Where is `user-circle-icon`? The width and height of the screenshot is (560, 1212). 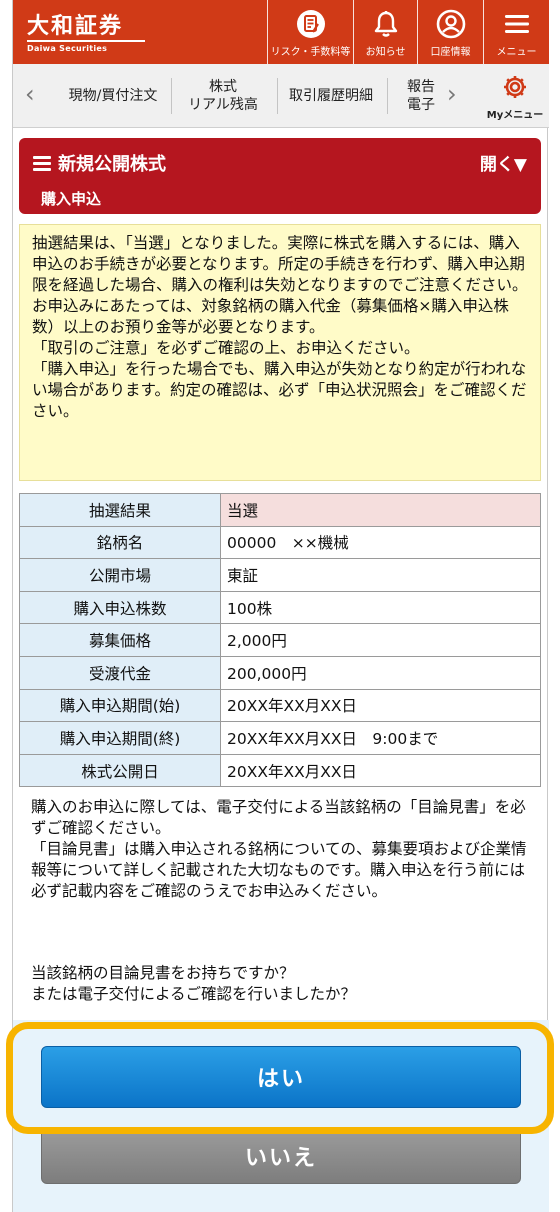 user-circle-icon is located at coordinates (451, 24).